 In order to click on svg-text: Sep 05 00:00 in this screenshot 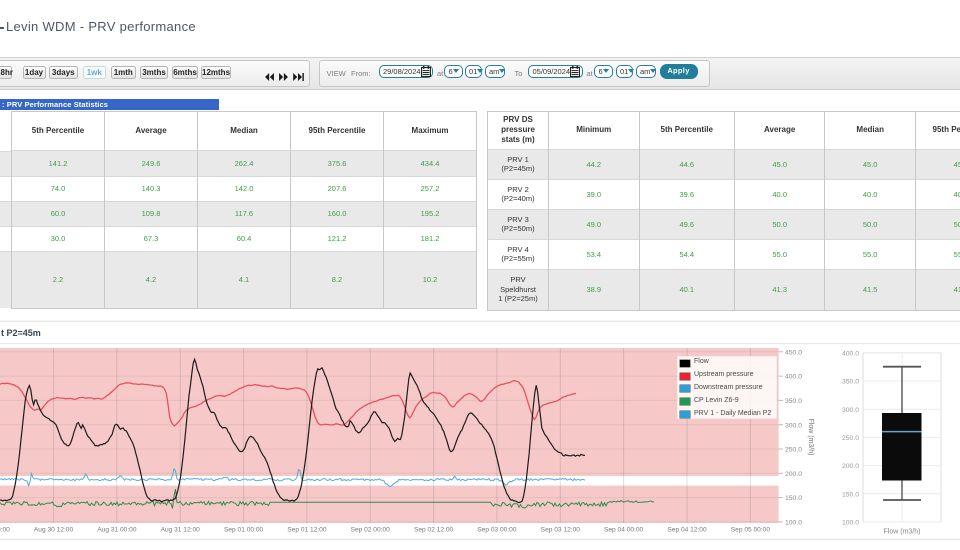, I will do `click(751, 530)`.